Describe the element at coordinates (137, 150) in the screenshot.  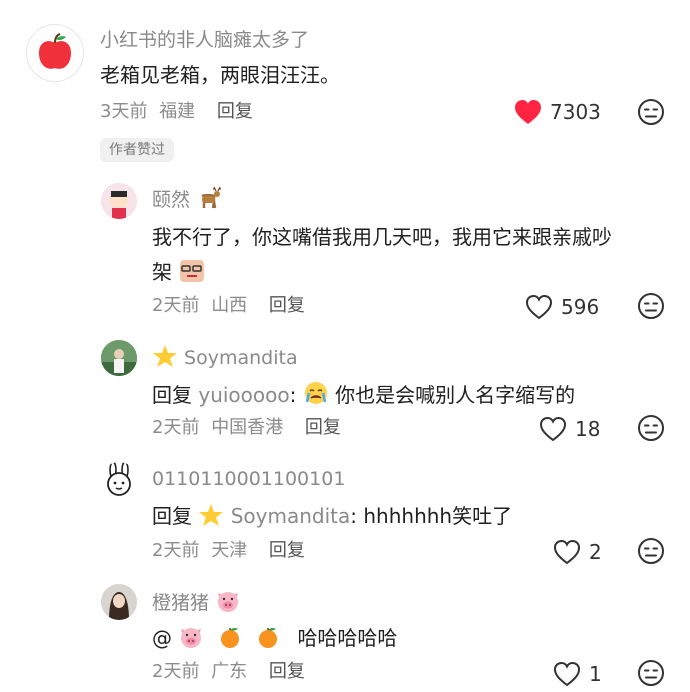
I see `author-liked-badge: 作者赞过` at that location.